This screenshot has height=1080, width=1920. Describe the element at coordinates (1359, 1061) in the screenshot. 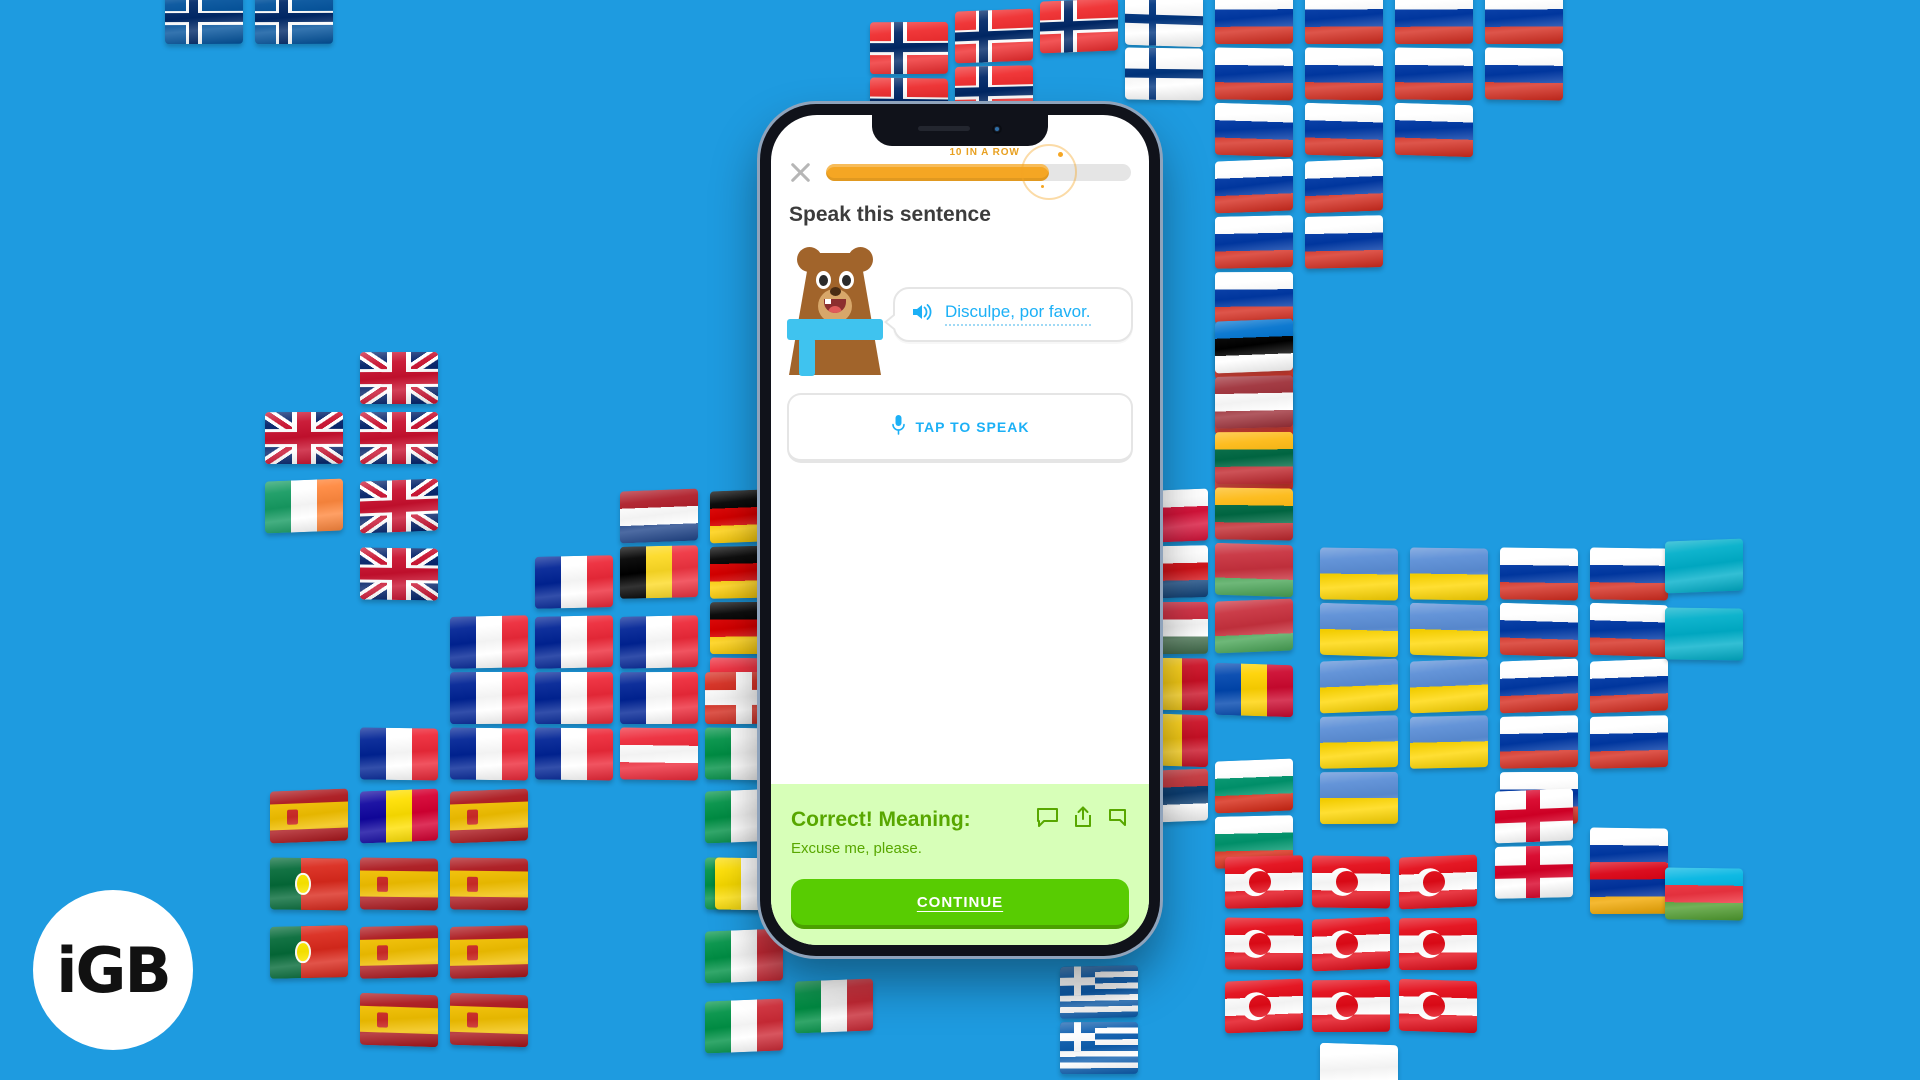

I see `flag-cyprus` at that location.